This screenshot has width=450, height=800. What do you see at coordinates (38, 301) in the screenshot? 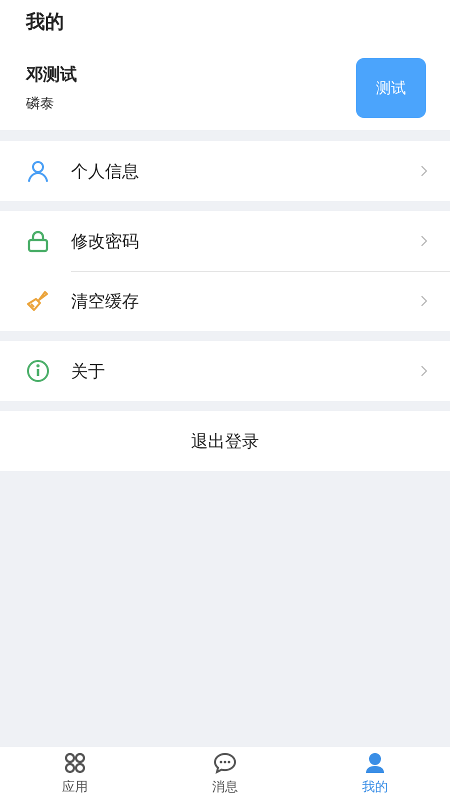
I see `brush-icon` at bounding box center [38, 301].